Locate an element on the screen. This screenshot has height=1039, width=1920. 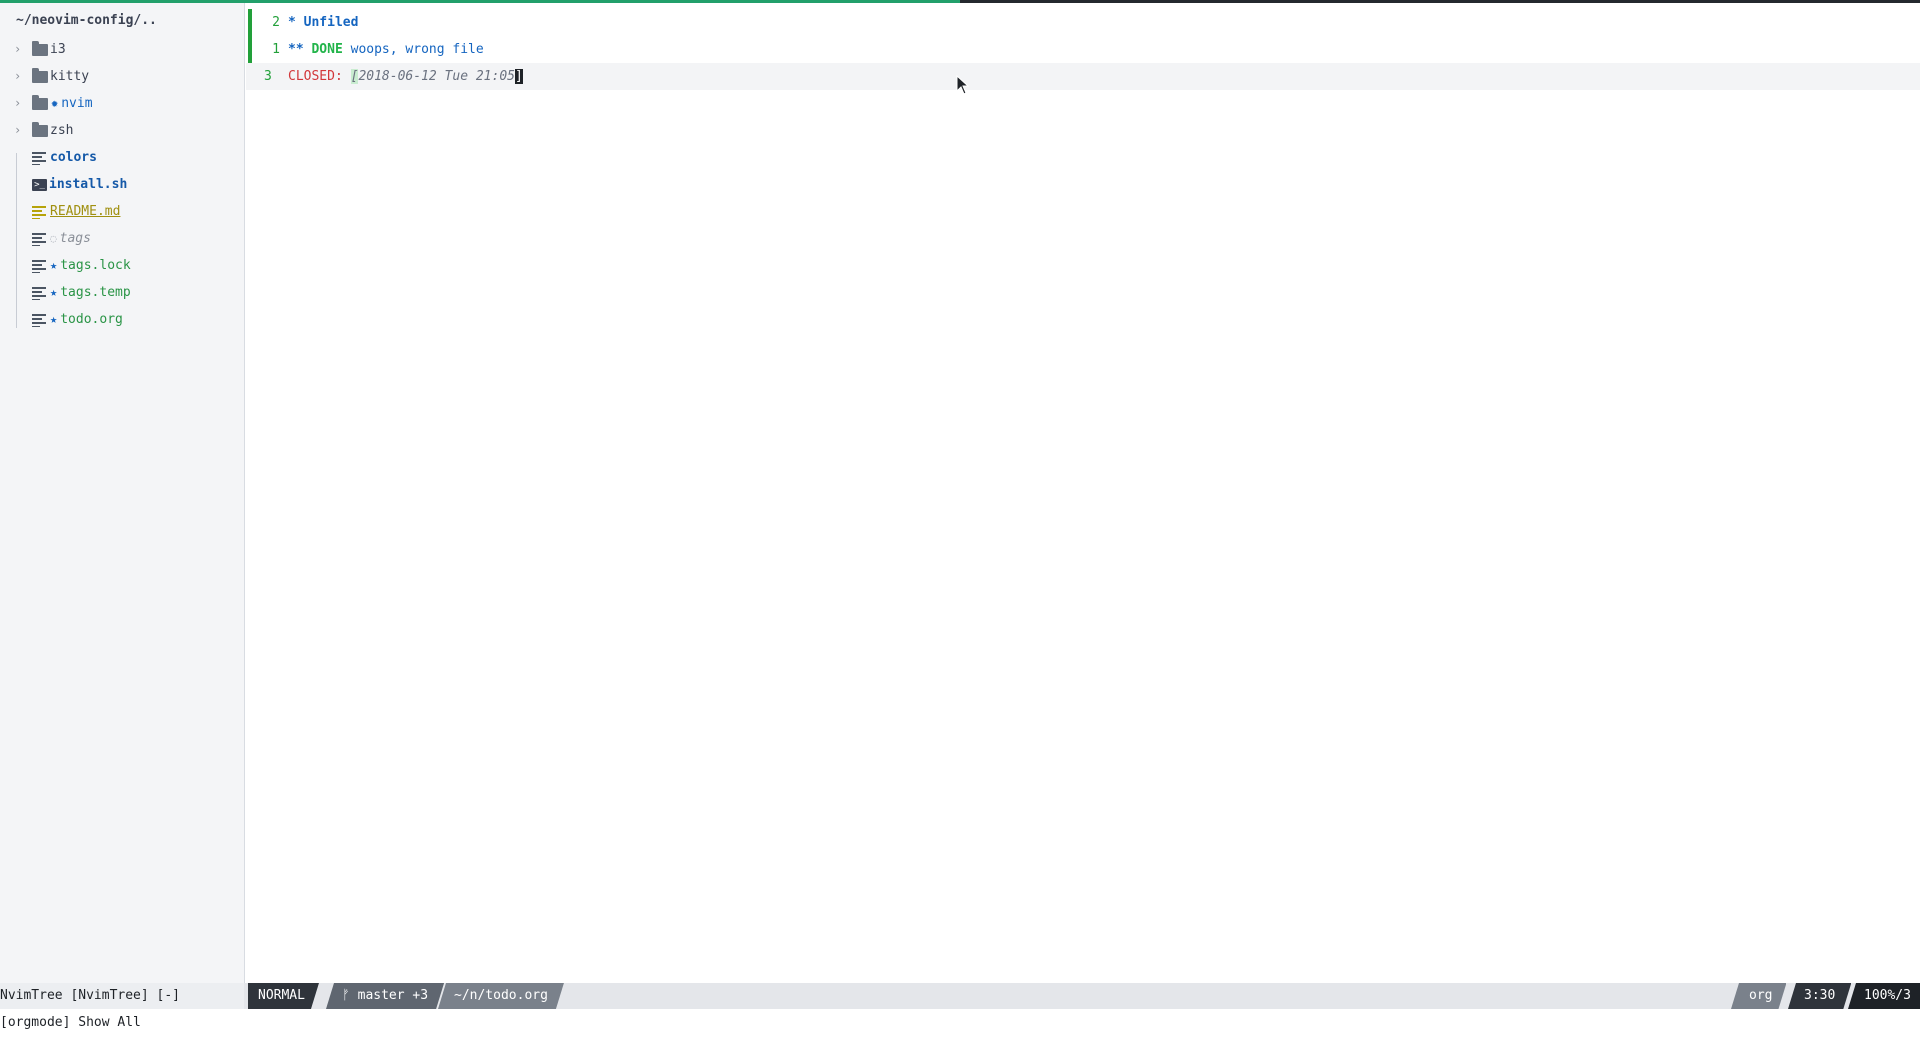
line-number: 1 is located at coordinates (276, 49).